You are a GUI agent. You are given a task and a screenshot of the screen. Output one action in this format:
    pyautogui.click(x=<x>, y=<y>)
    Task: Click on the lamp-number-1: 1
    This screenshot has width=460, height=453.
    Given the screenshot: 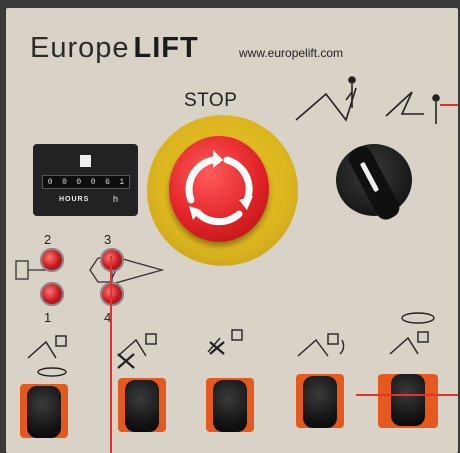 What is the action you would take?
    pyautogui.click(x=48, y=317)
    